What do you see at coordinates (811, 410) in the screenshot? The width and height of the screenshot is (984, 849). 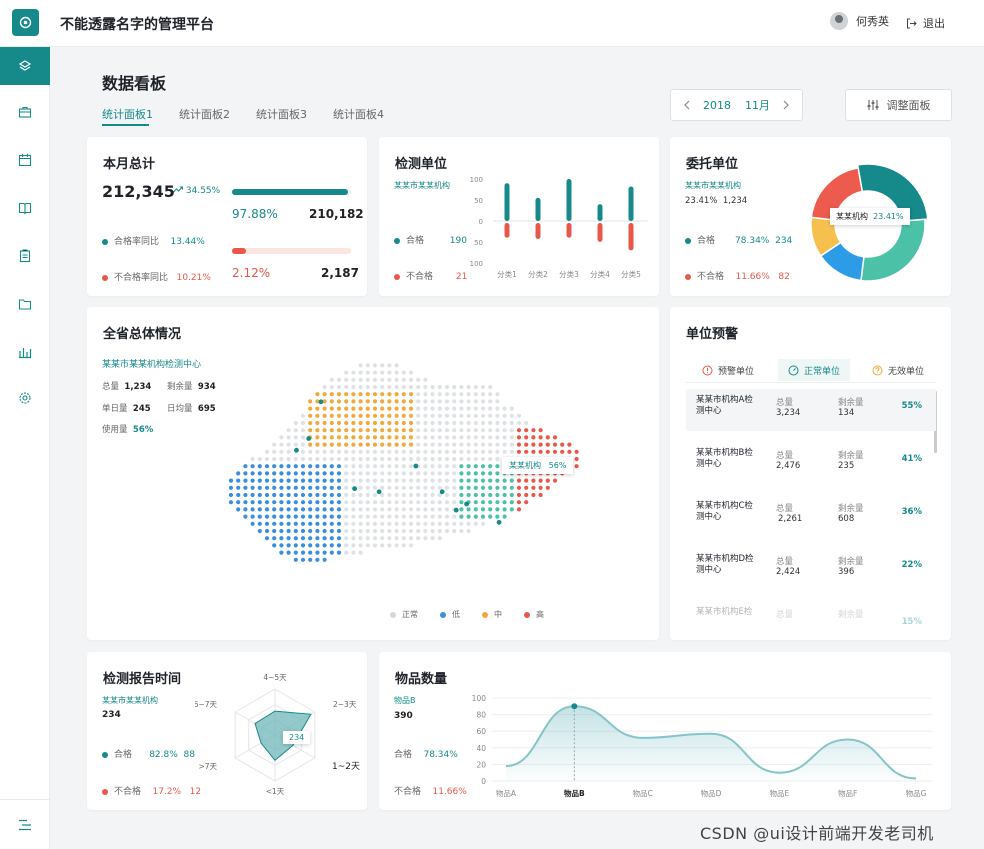 I see `list-item: 某某市机构A检测中心 总量 3,234 剩余量 134 55%` at bounding box center [811, 410].